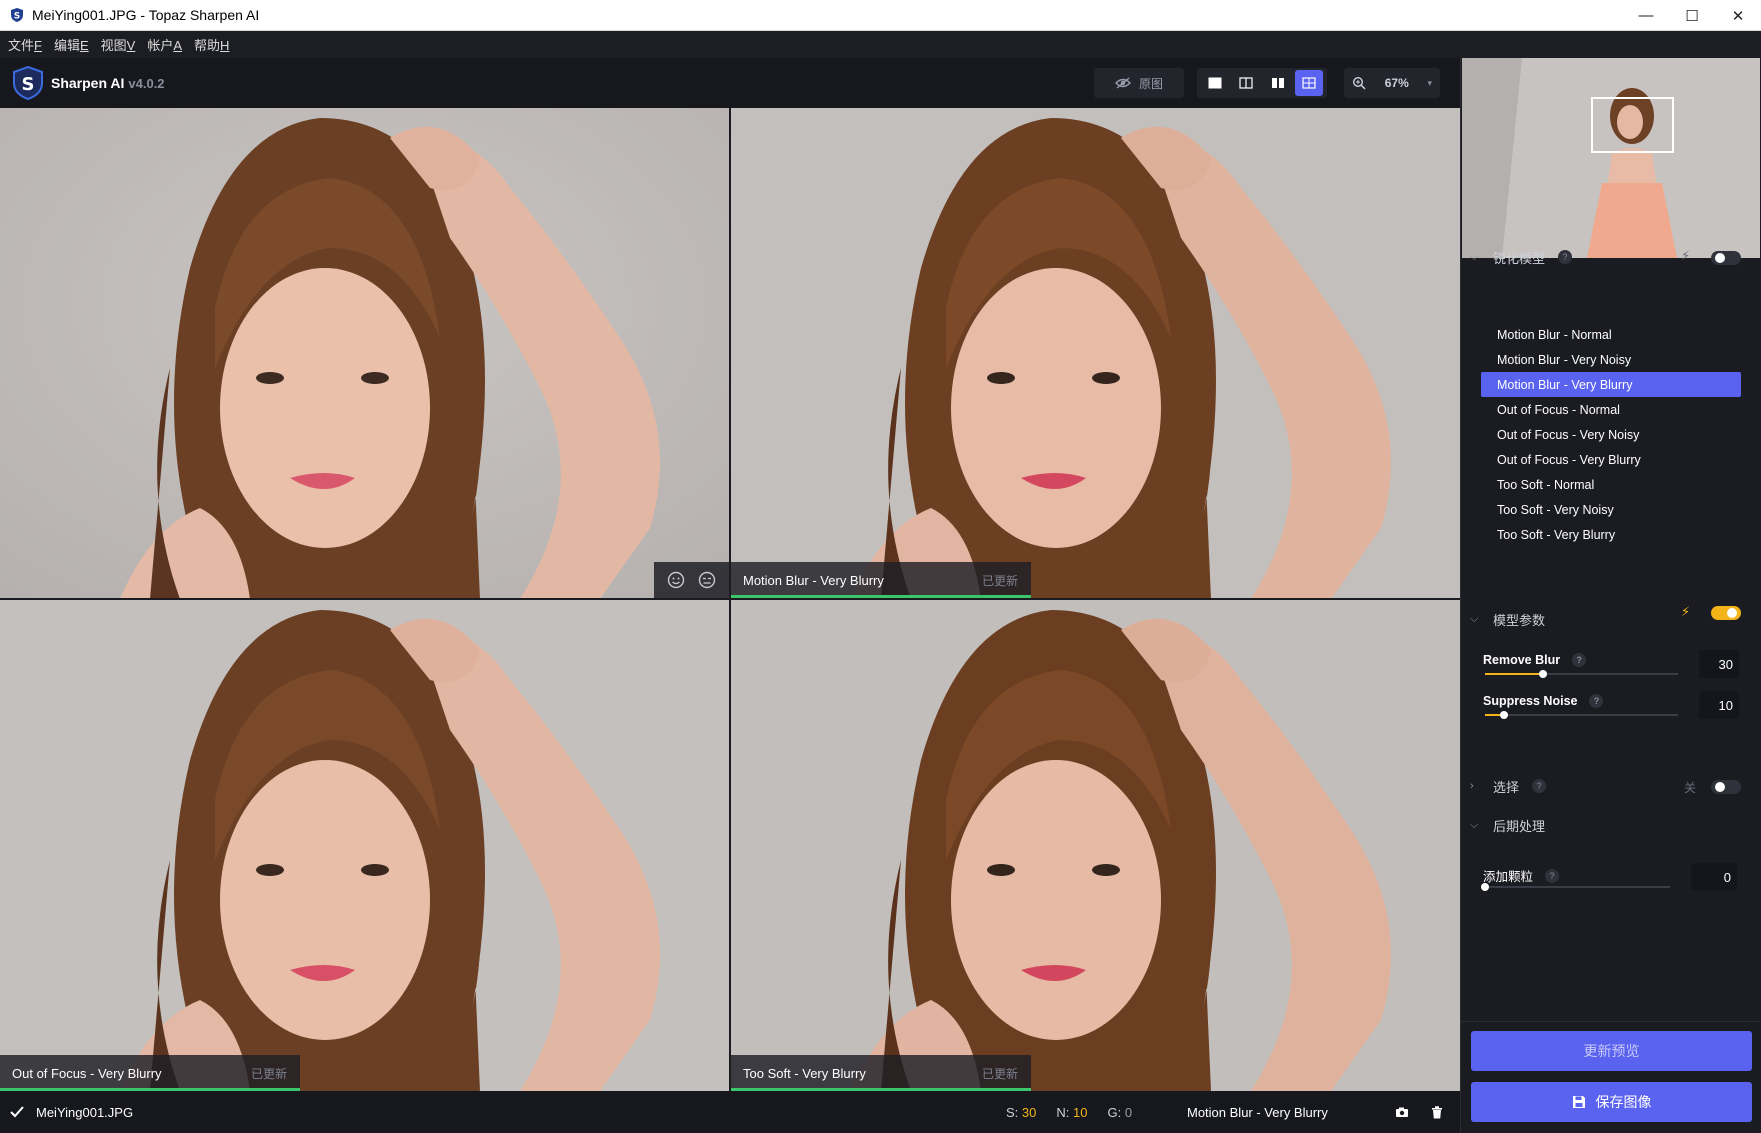  What do you see at coordinates (146, 15) in the screenshot?
I see `window-title: MeiYing001.JPG - Topaz Sharpen AI` at bounding box center [146, 15].